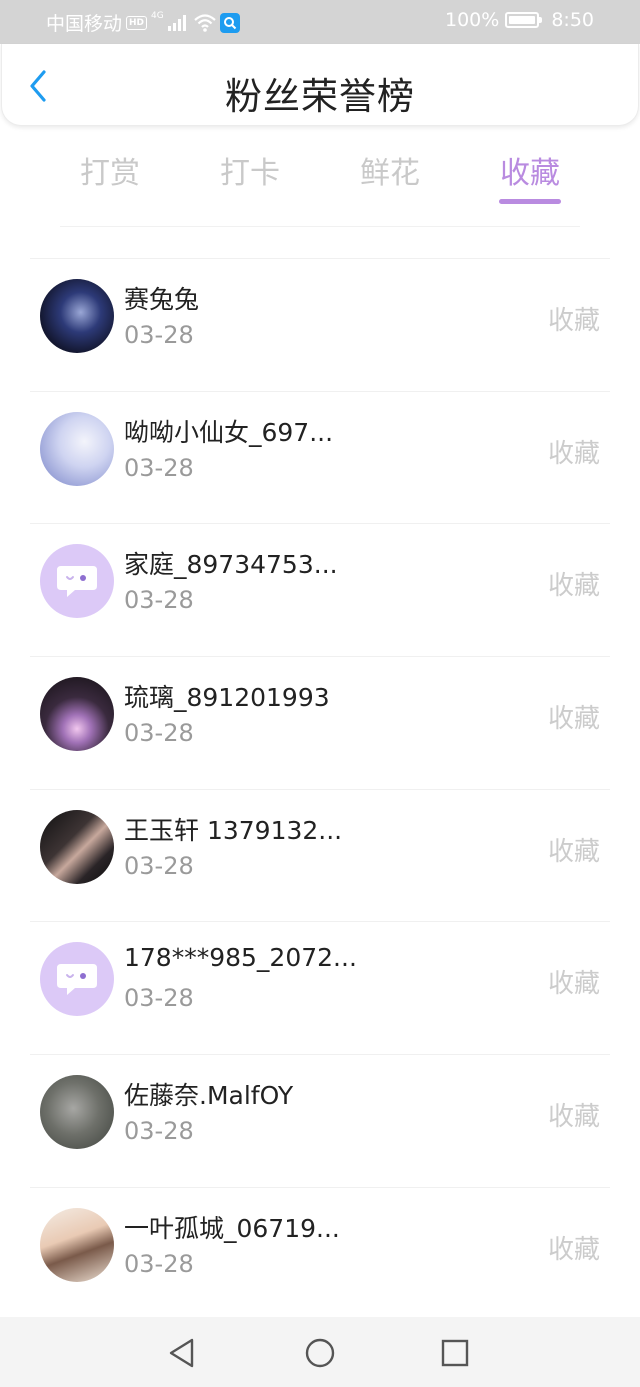 Image resolution: width=640 pixels, height=1387 pixels. What do you see at coordinates (204, 22) in the screenshot?
I see `wifi-icon` at bounding box center [204, 22].